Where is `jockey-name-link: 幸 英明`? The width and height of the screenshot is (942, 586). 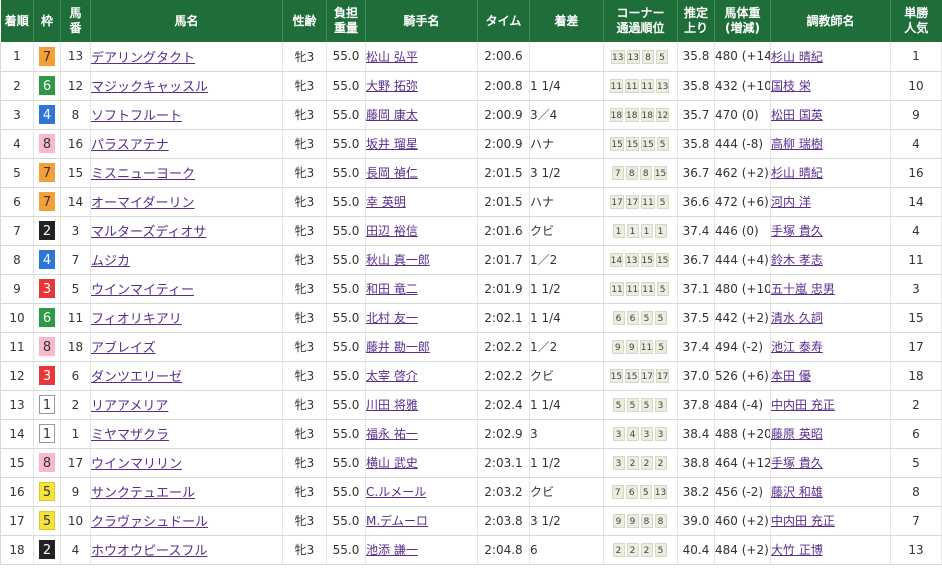
jockey-name-link: 幸 英明 is located at coordinates (386, 202).